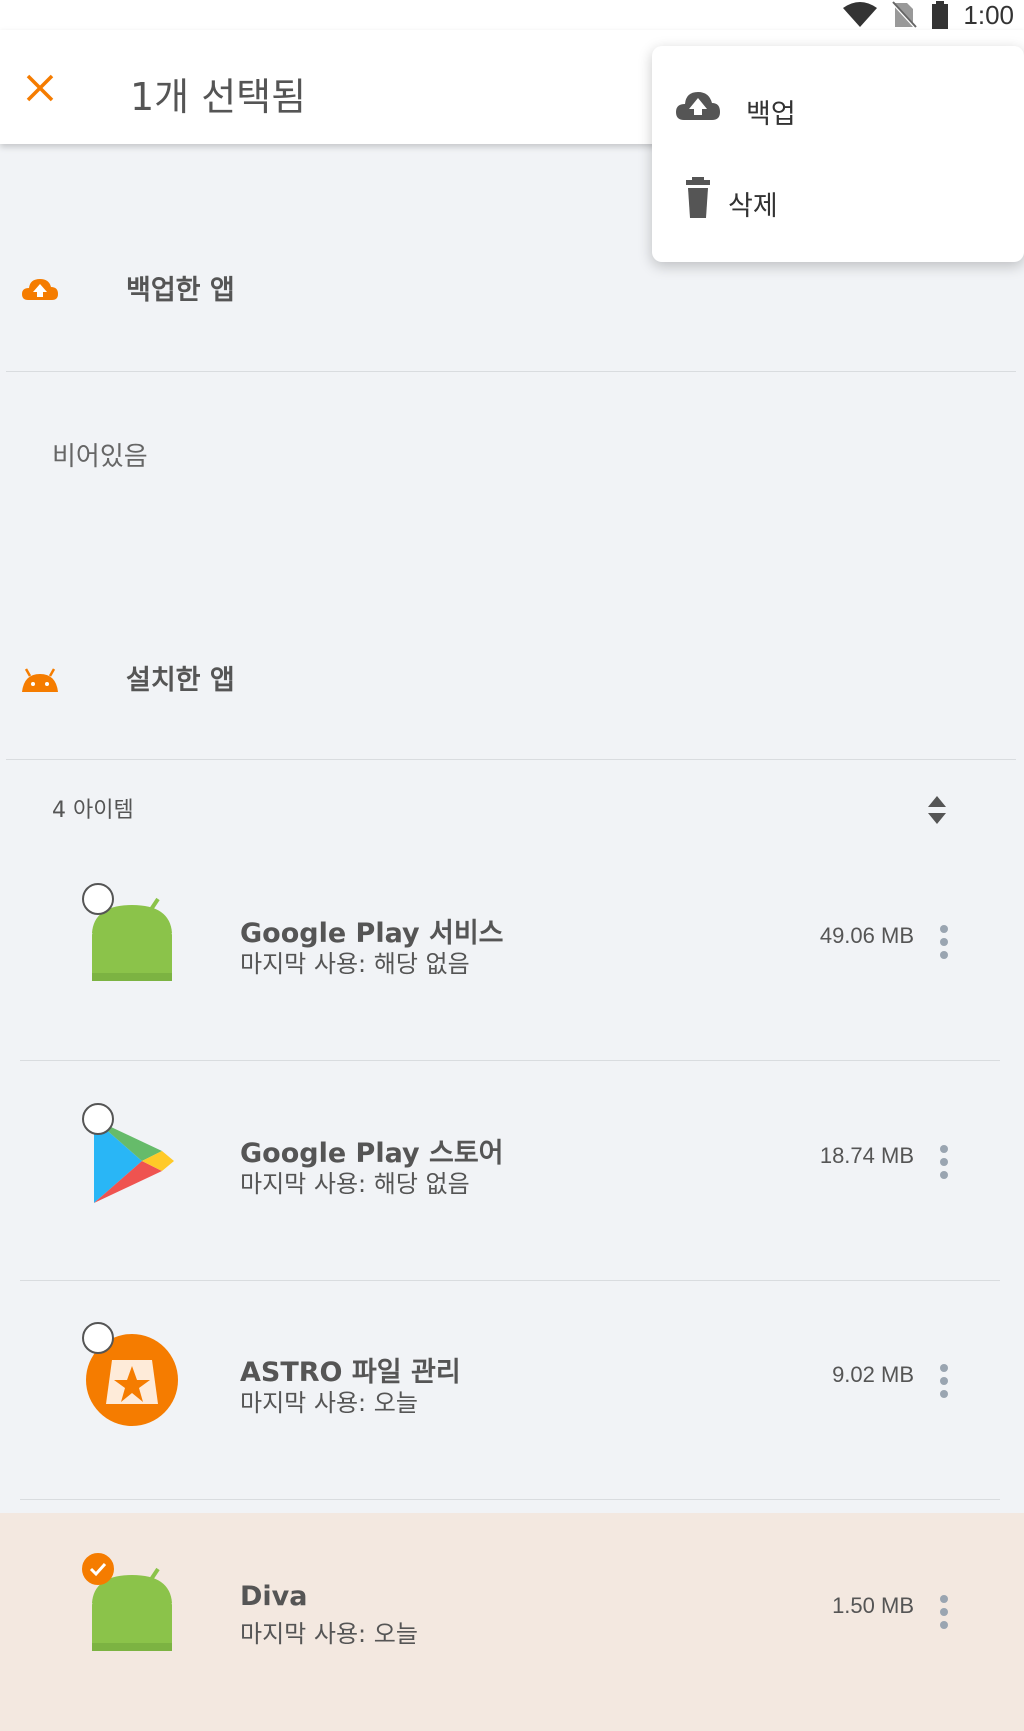  I want to click on installed-apps-header: 설치한 앱, so click(512, 680).